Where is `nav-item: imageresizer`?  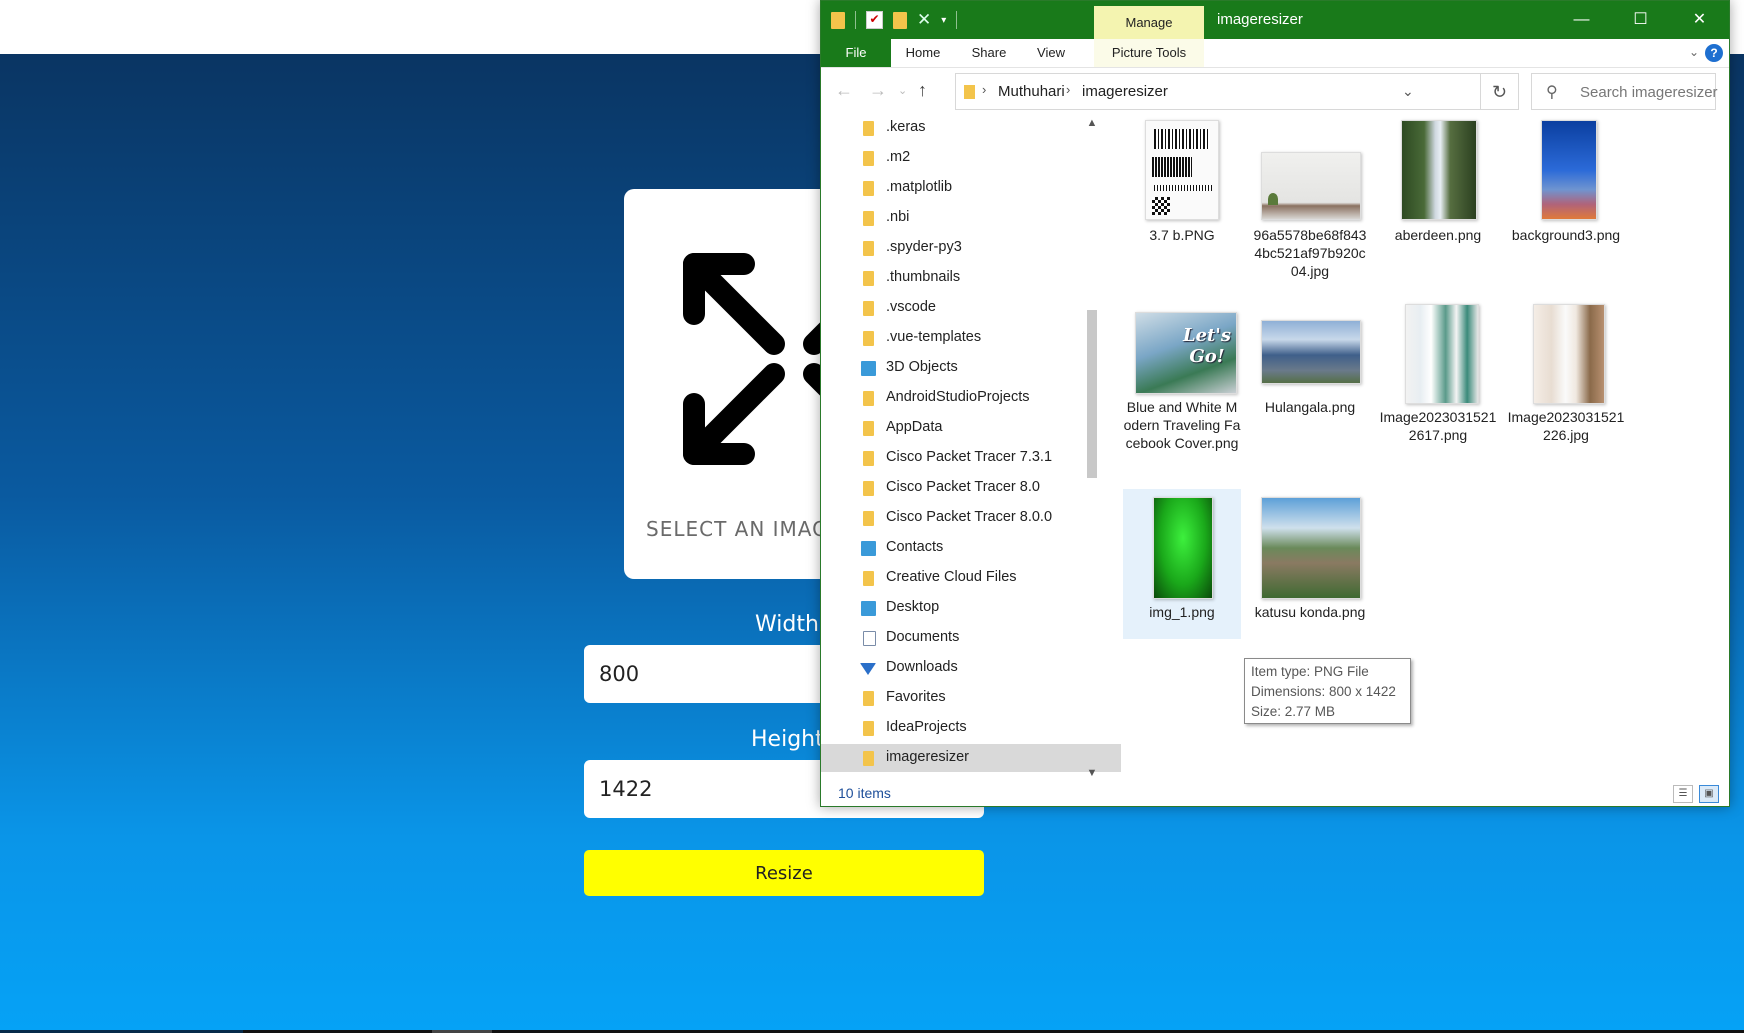
nav-item: imageresizer is located at coordinates (971, 758).